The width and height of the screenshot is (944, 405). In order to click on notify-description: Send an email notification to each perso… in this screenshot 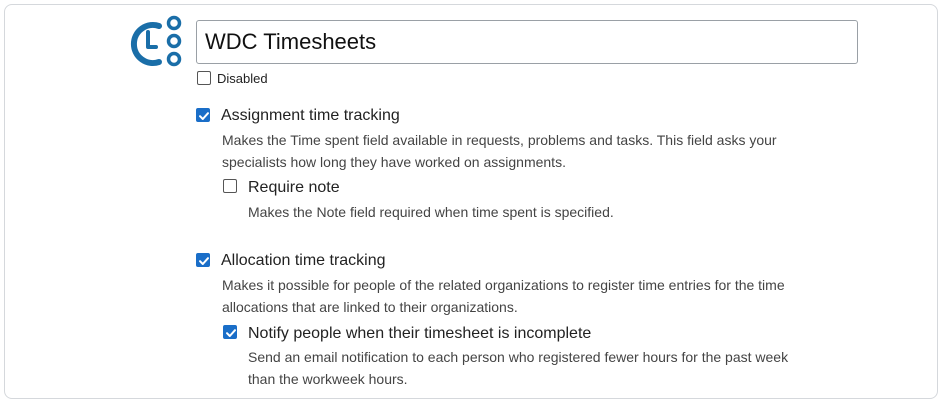, I will do `click(518, 368)`.